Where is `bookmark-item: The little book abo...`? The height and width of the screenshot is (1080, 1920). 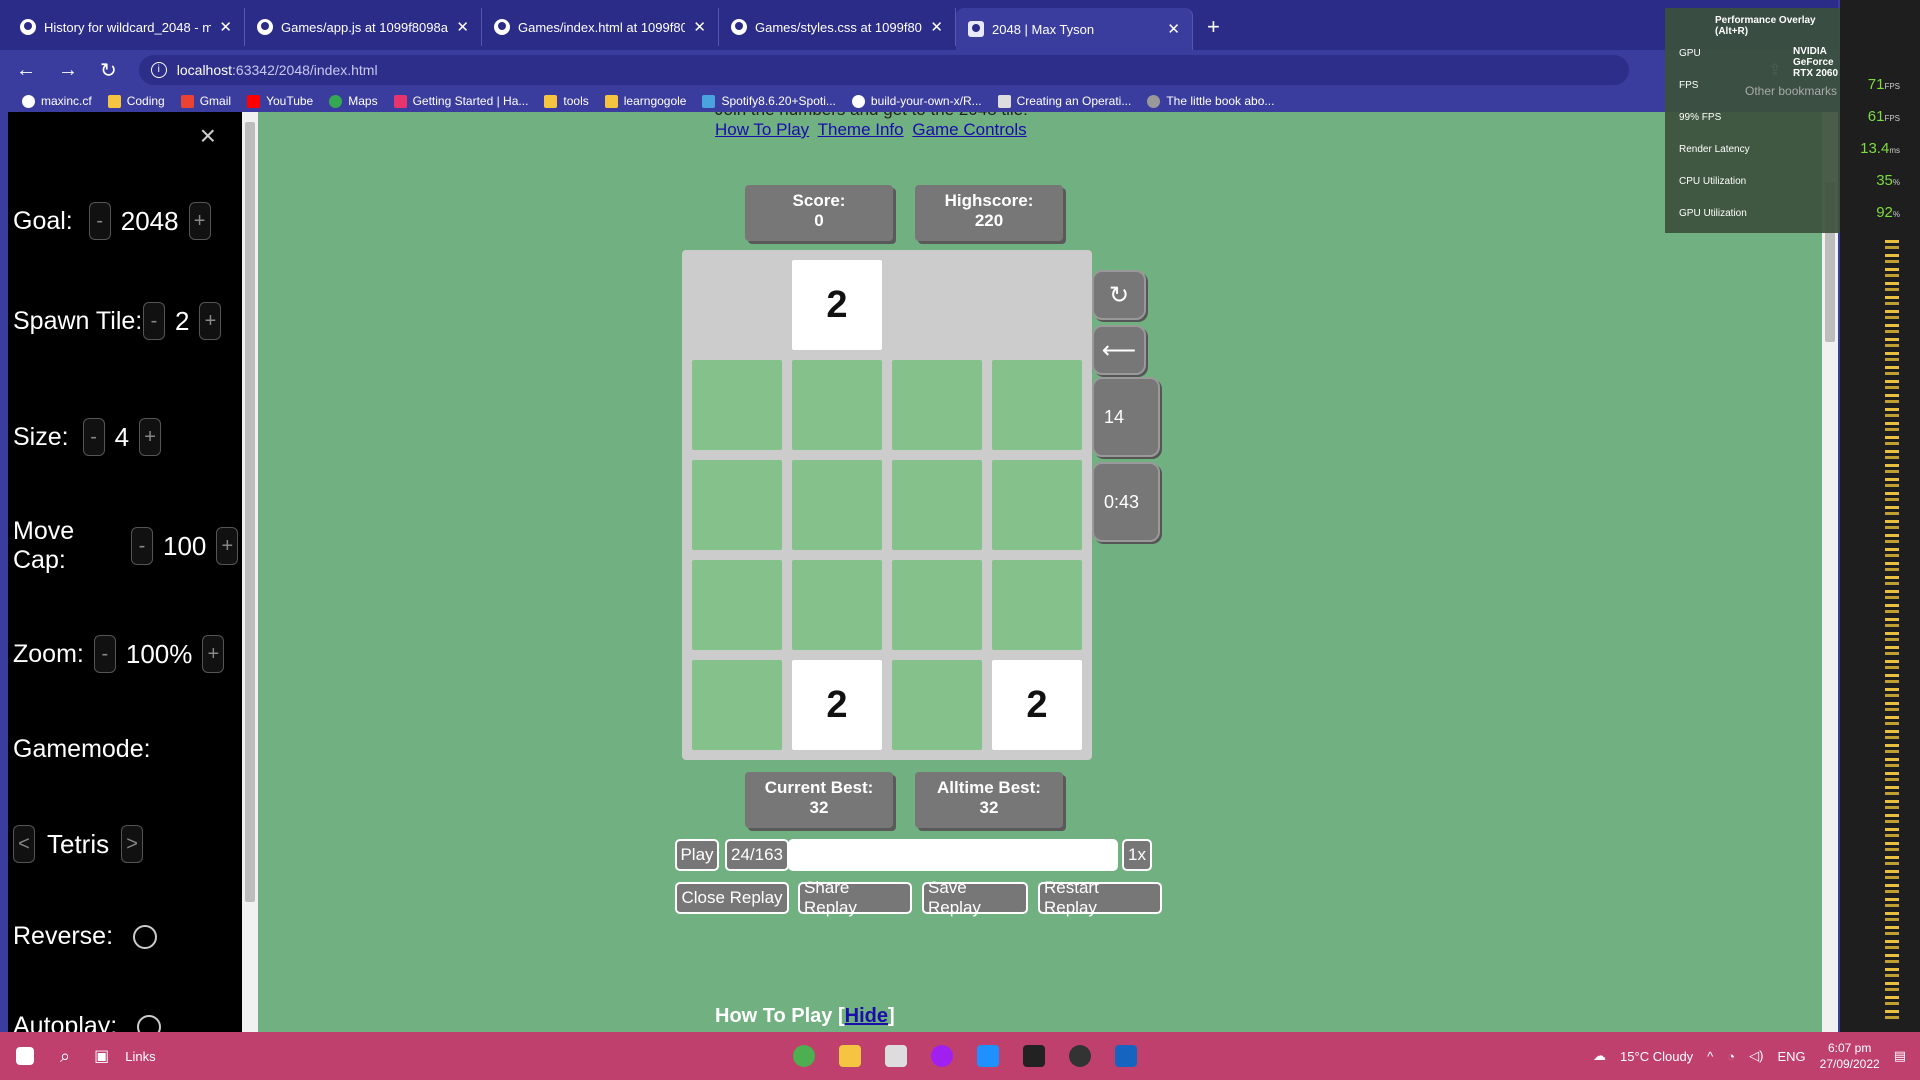 bookmark-item: The little book abo... is located at coordinates (1210, 101).